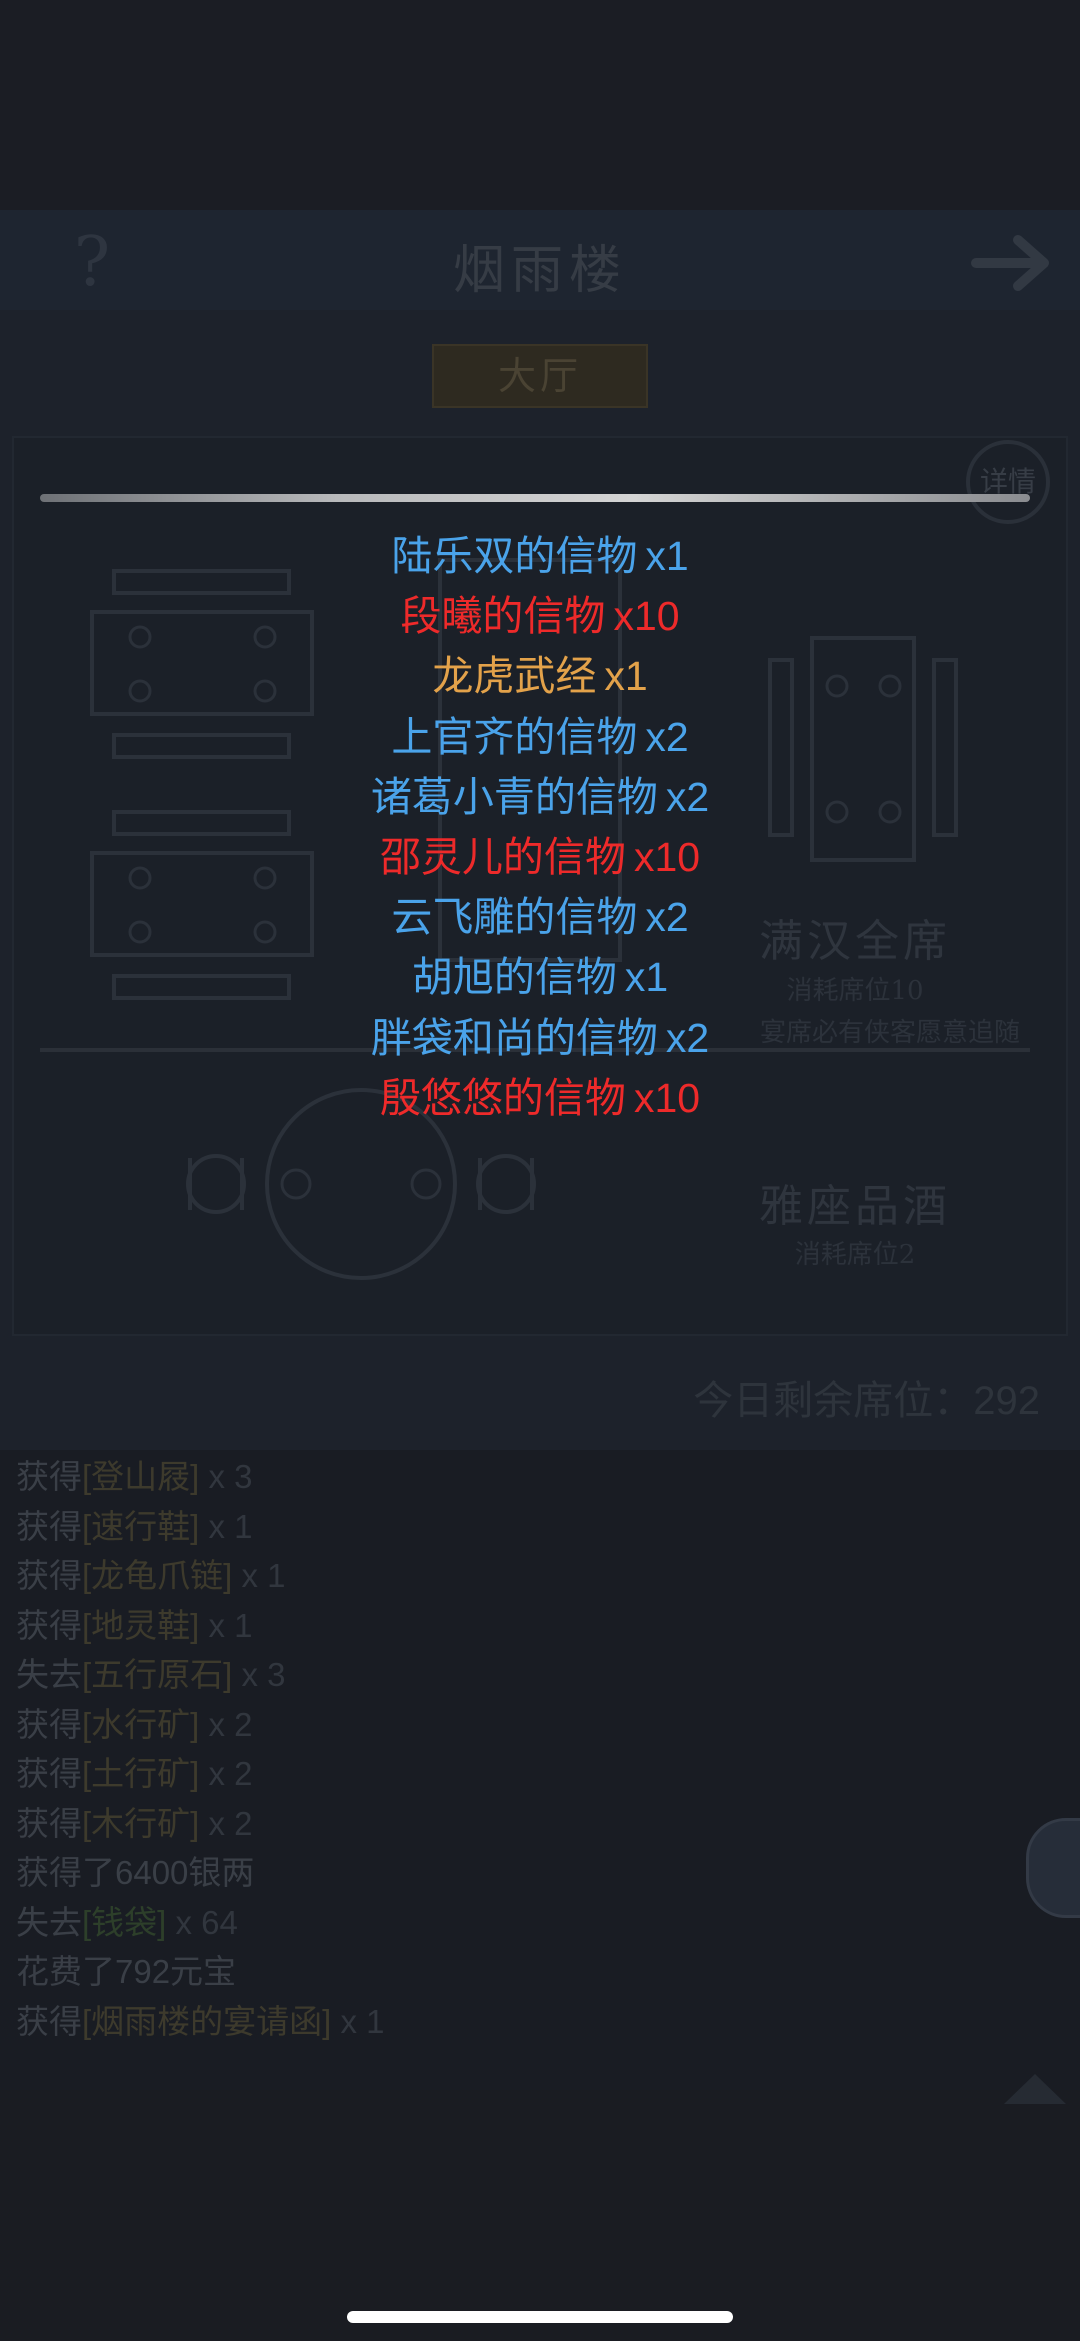 The width and height of the screenshot is (1080, 2341). I want to click on log-line: 获得[水行矿] x 2, so click(466, 1725).